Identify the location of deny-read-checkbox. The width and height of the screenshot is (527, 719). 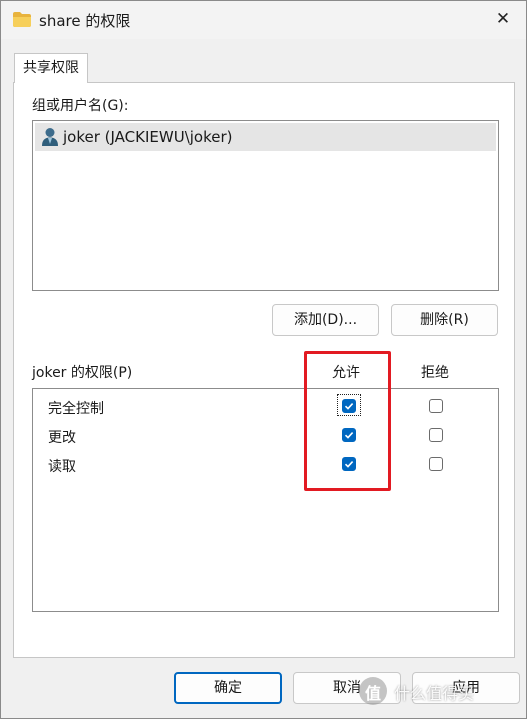
(436, 464).